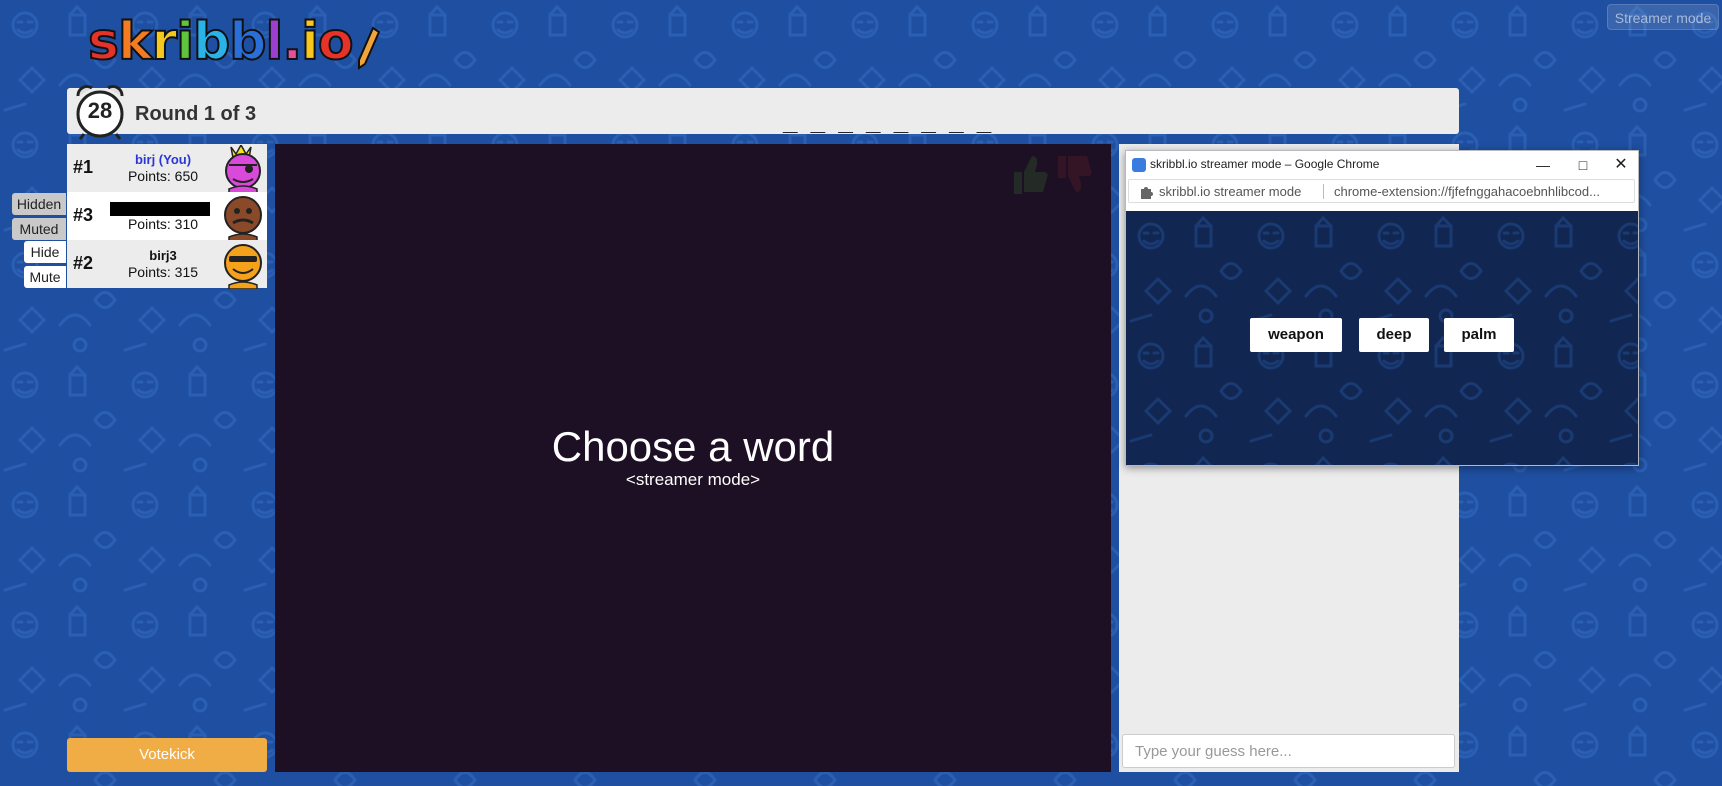  I want to click on player-rank: #1, so click(83, 167).